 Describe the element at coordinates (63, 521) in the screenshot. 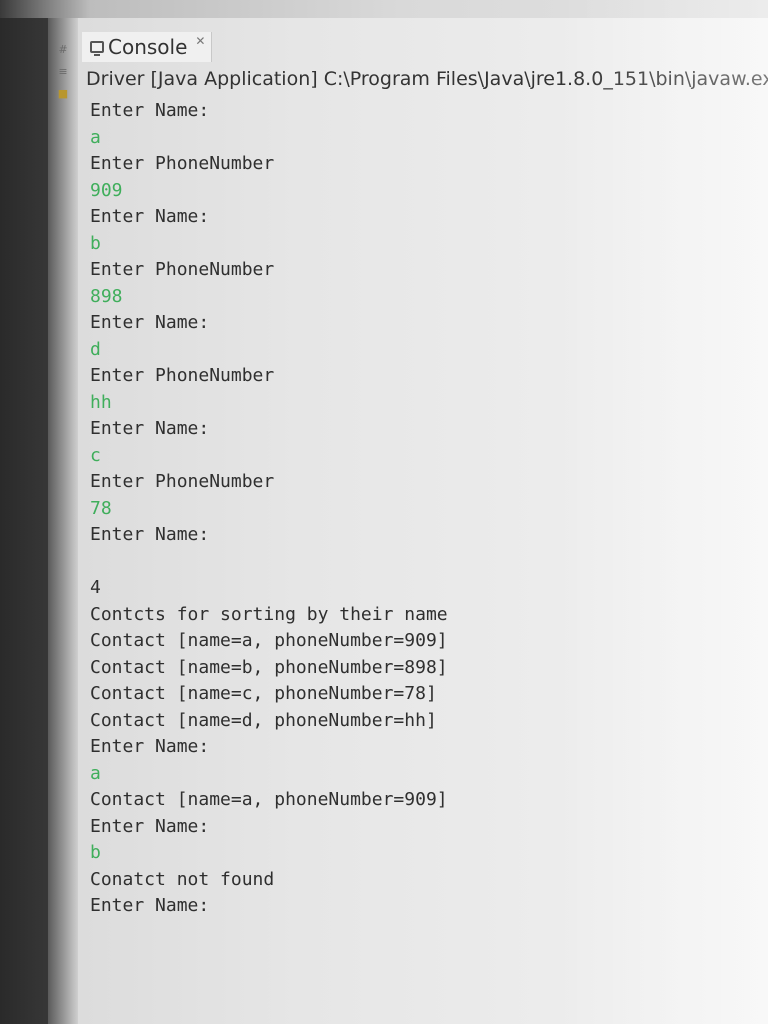

I see `side-toolbar: # ≡ ■` at that location.